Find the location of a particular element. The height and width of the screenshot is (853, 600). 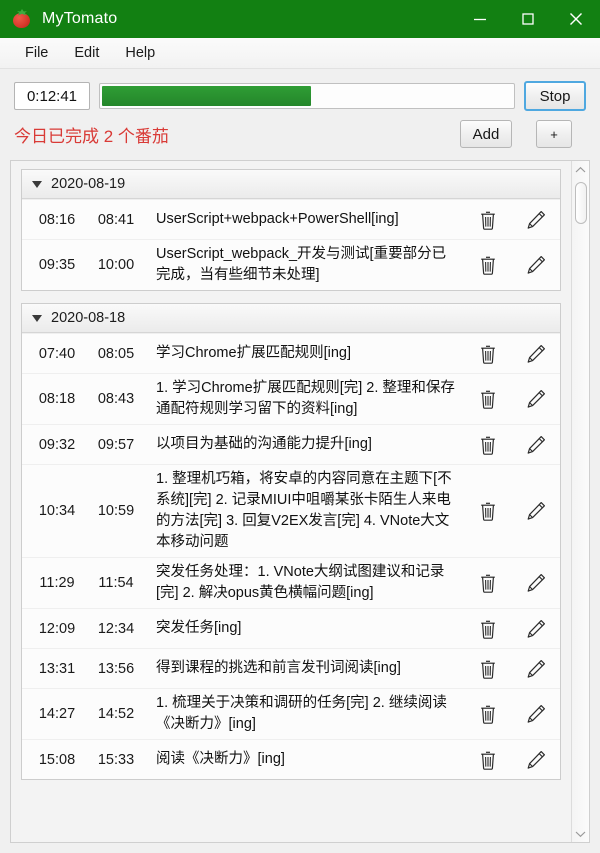

close-icon is located at coordinates (576, 19).